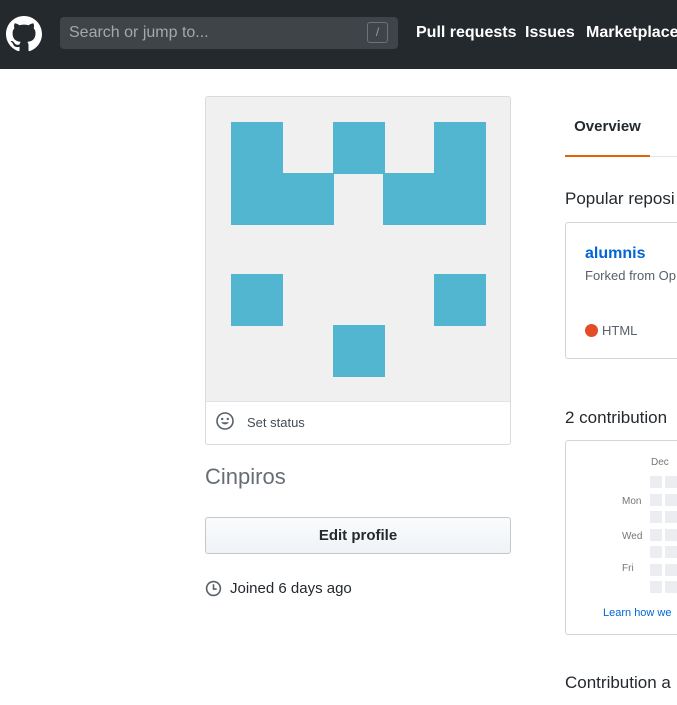  What do you see at coordinates (245, 476) in the screenshot?
I see `profile-username: Cinpiros` at bounding box center [245, 476].